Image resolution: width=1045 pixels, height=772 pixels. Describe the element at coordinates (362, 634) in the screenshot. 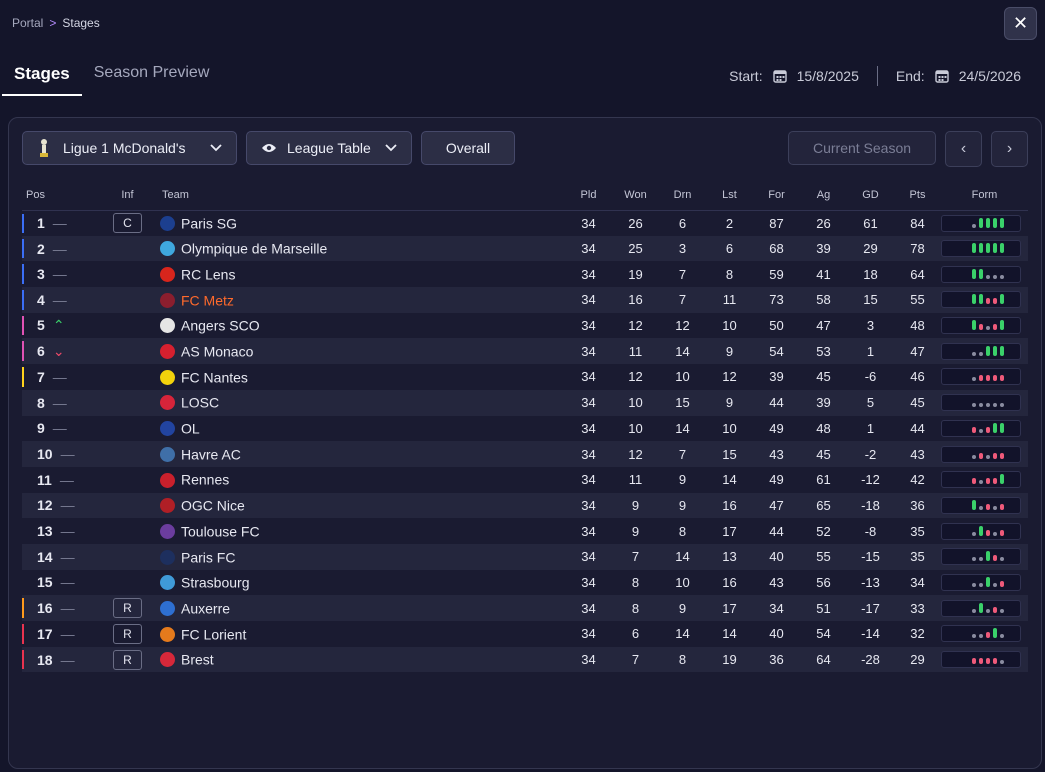

I see `team-cell: FC Lorient` at that location.